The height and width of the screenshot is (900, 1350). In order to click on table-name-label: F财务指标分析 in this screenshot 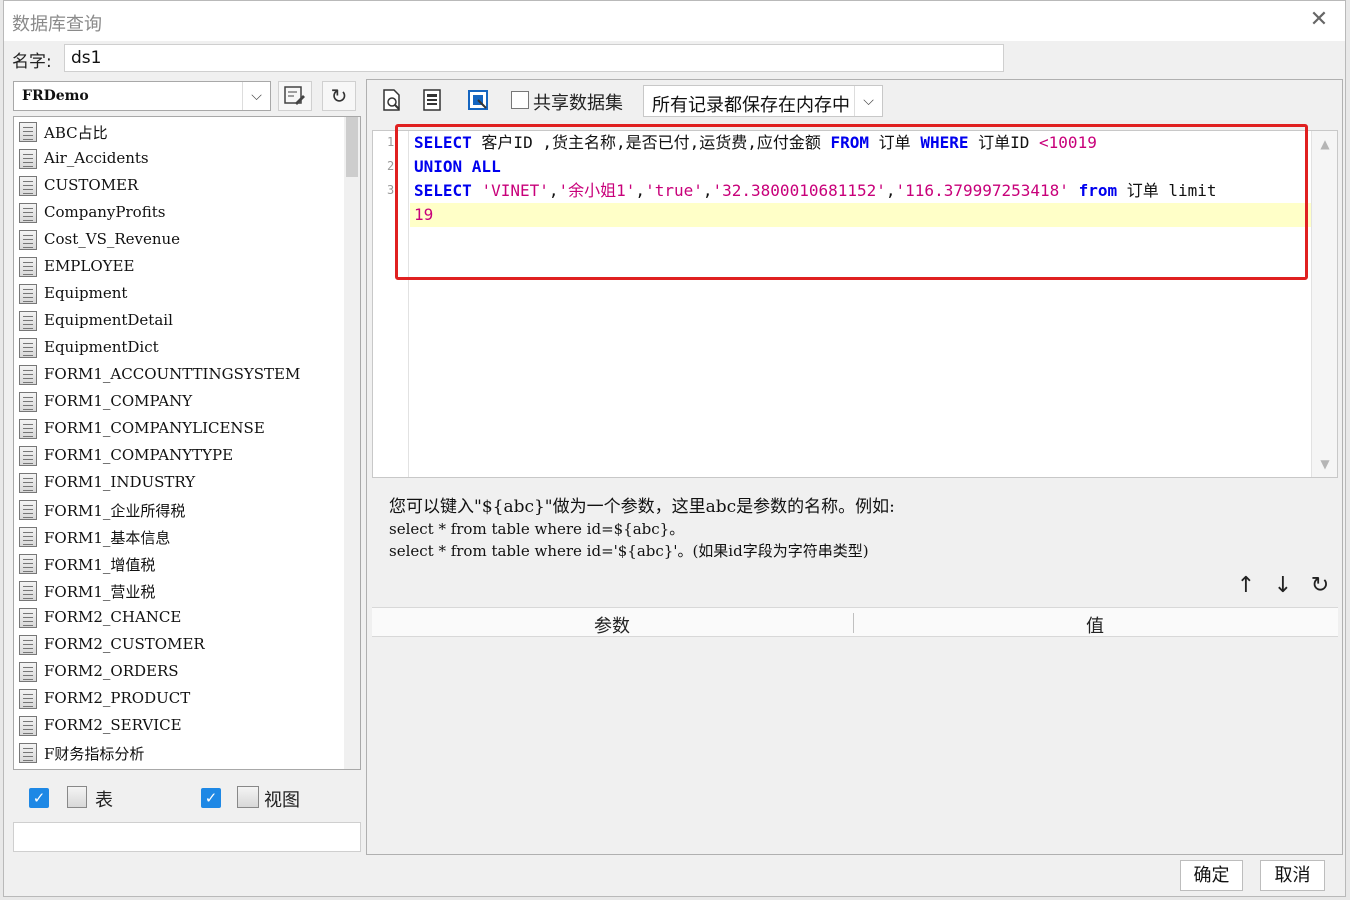, I will do `click(94, 754)`.